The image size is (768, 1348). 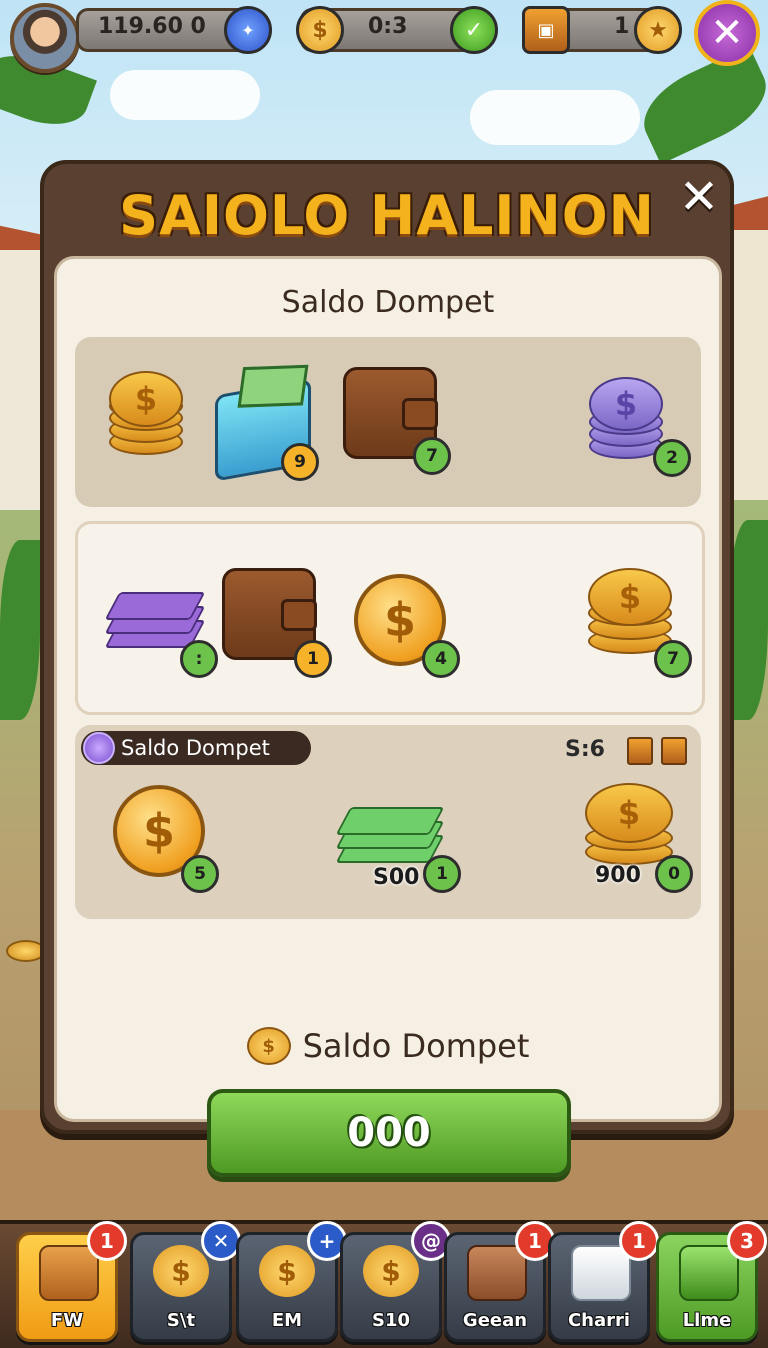 I want to click on item-amount: 900, so click(x=618, y=875).